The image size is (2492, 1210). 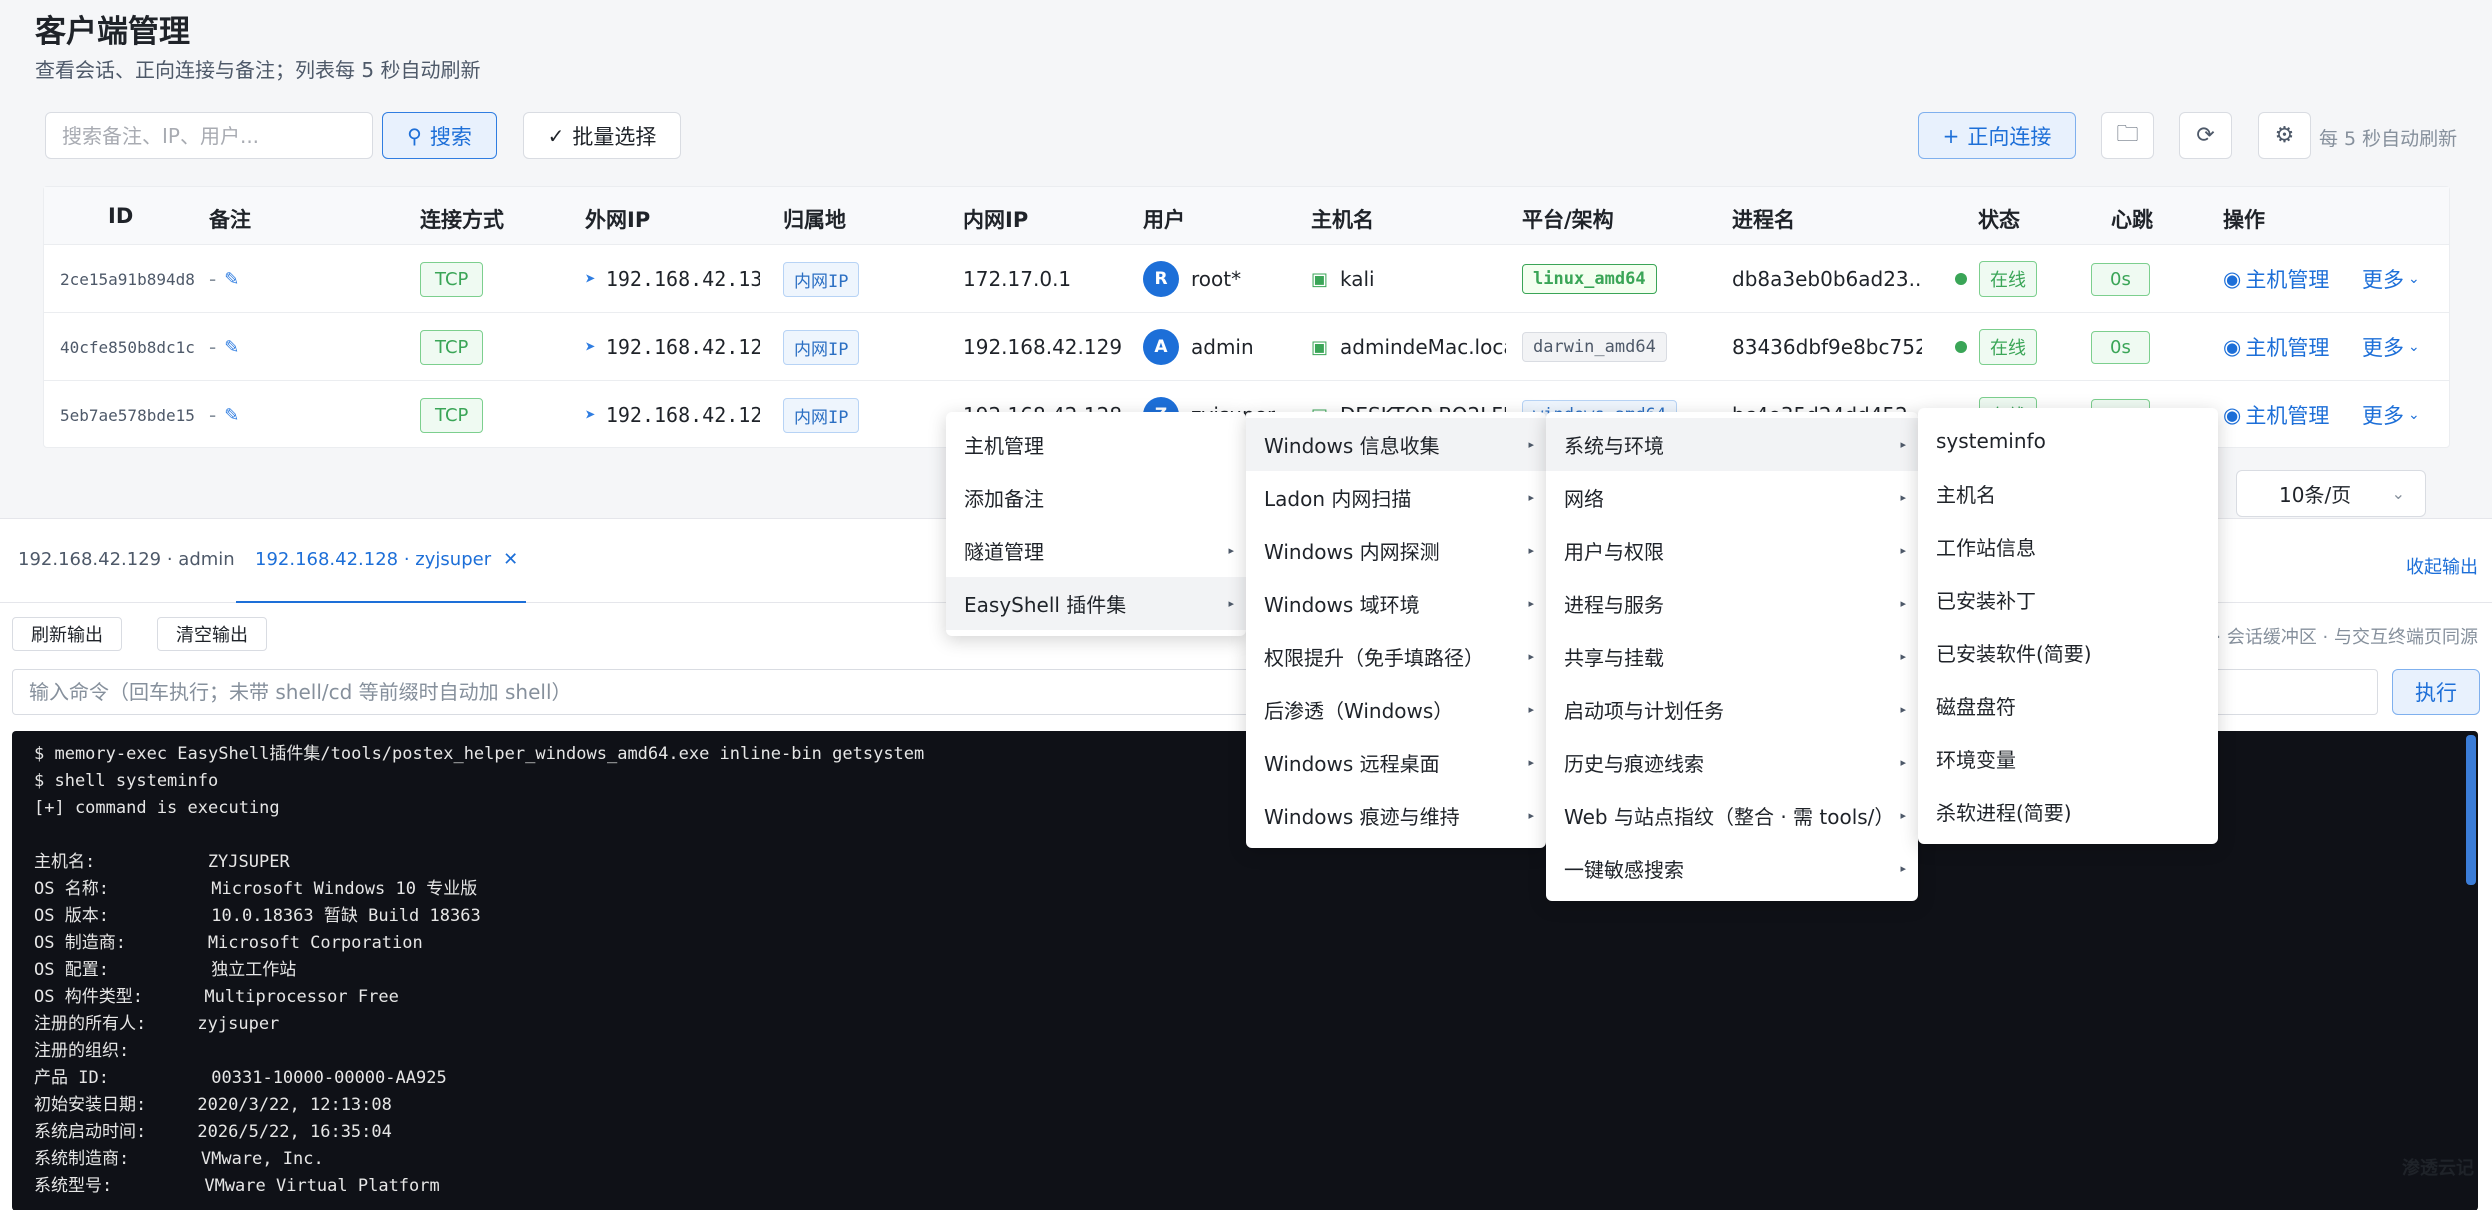 I want to click on menu-item-label: 进程与服务, so click(x=1614, y=605).